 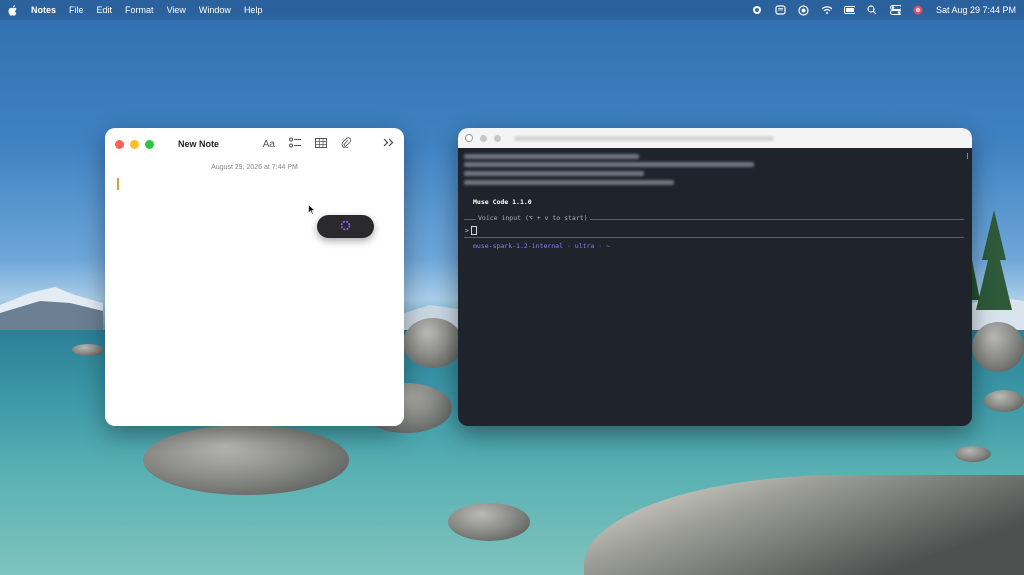 I want to click on prompt-symbol: >, so click(x=467, y=230).